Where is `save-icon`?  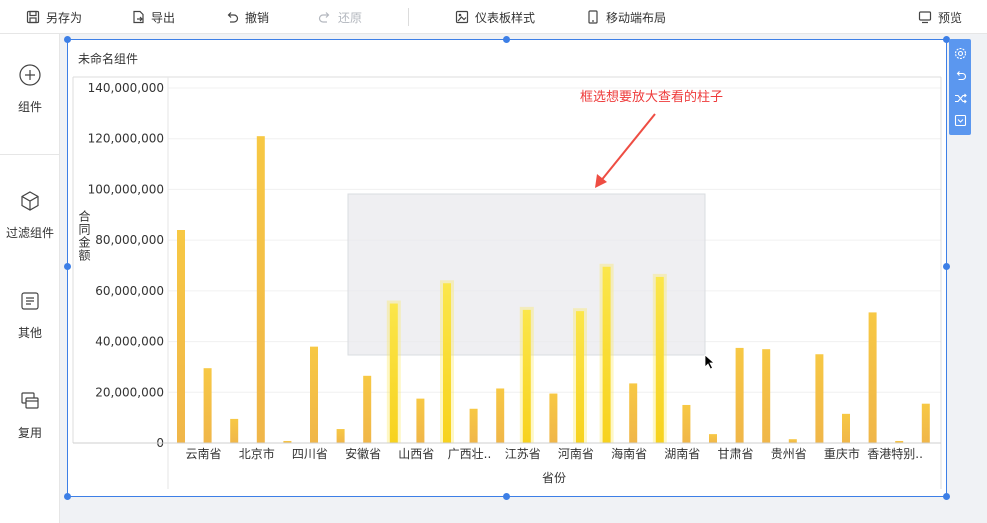
save-icon is located at coordinates (33, 17).